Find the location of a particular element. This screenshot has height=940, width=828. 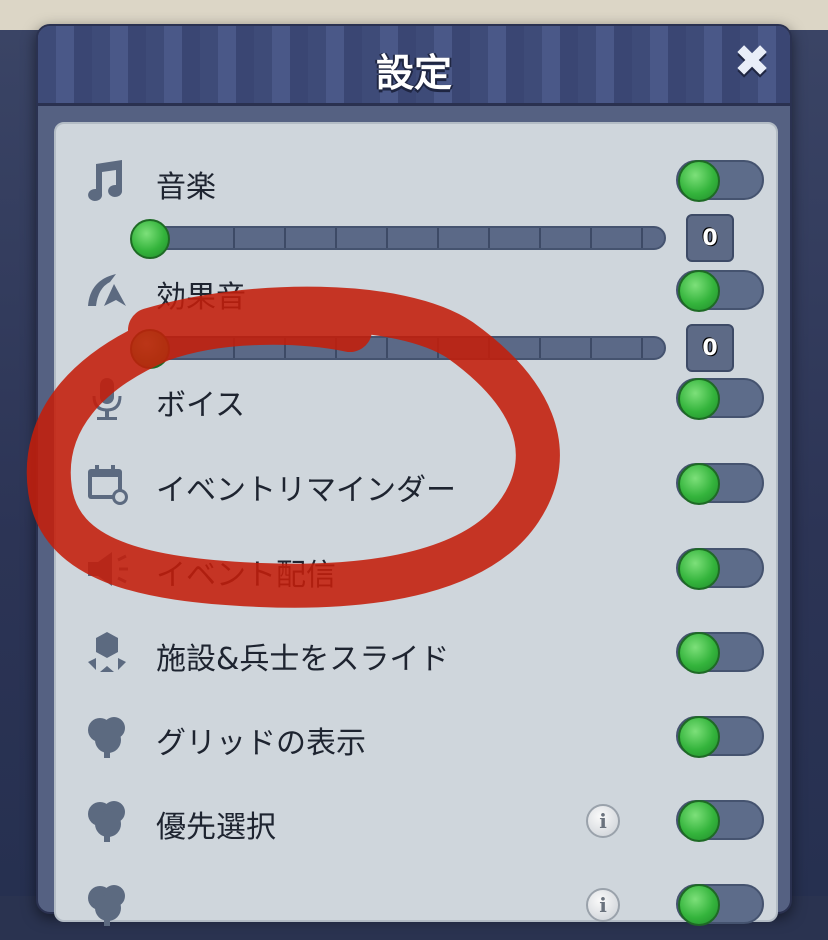

music-volume-value: 0 is located at coordinates (710, 238).